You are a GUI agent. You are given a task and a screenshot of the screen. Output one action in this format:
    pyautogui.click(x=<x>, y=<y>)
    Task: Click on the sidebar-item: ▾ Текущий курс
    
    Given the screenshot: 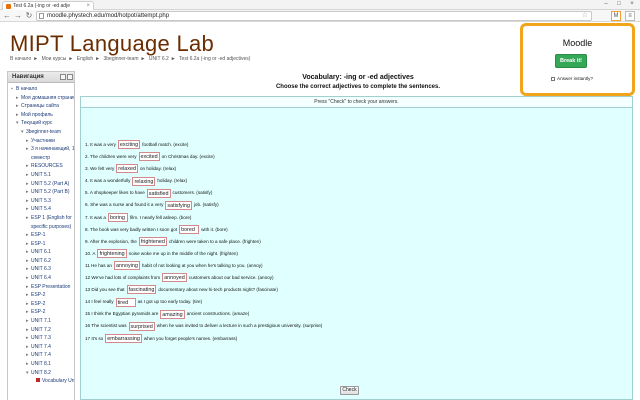 What is the action you would take?
    pyautogui.click(x=41, y=123)
    